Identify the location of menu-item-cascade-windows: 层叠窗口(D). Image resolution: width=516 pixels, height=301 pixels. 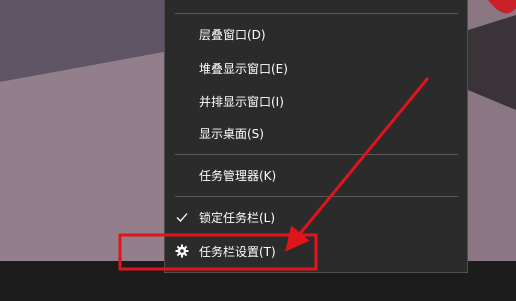
(316, 34).